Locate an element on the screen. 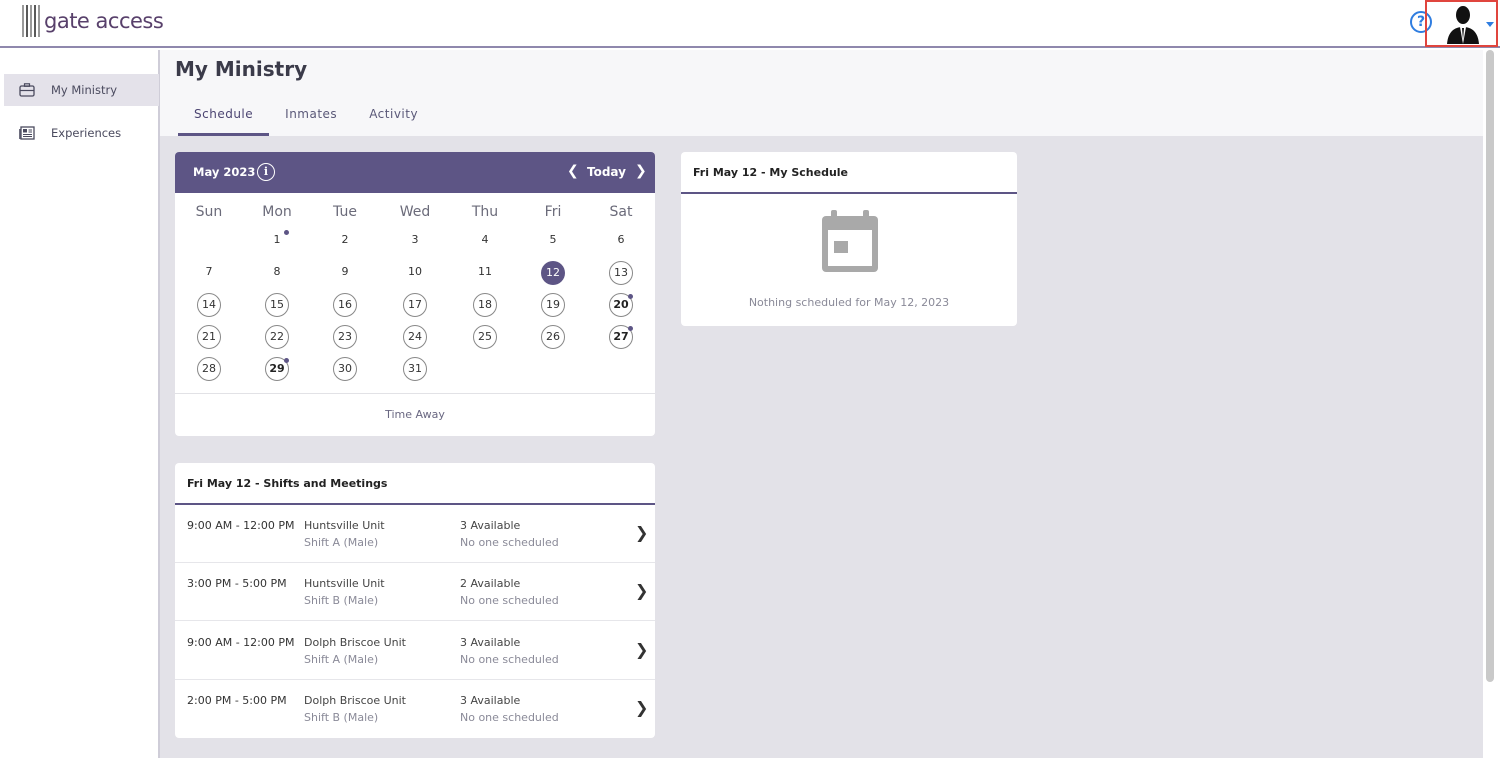  tab-activity: Activity is located at coordinates (393, 118).